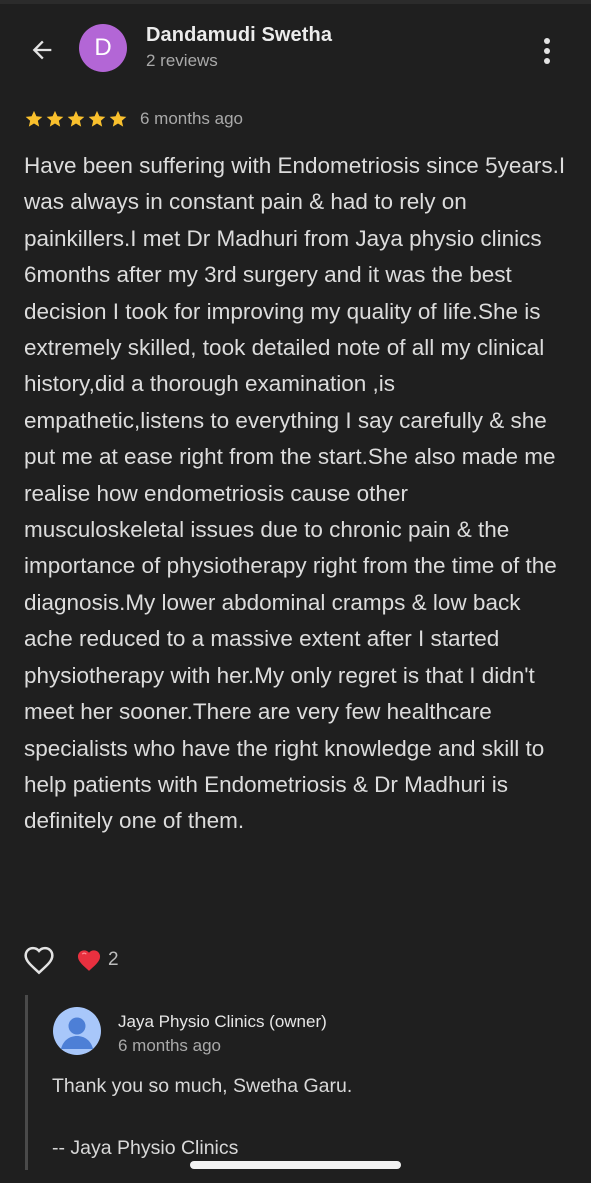 This screenshot has width=591, height=1183. What do you see at coordinates (192, 118) in the screenshot?
I see `review-time: 6 months ago` at bounding box center [192, 118].